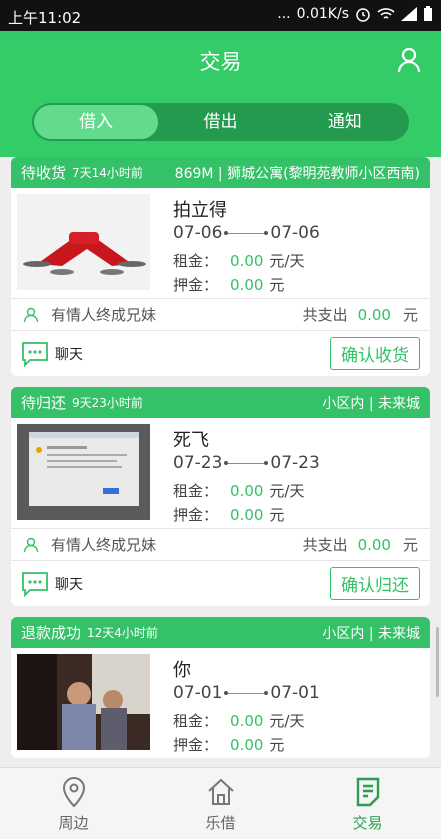 The image size is (441, 839). I want to click on nav-trade: 交易, so click(367, 803).